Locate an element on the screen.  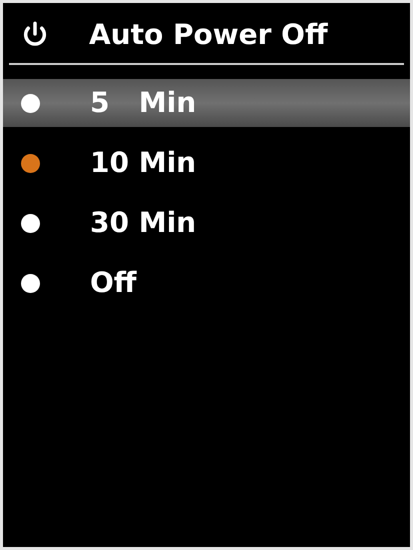
option-label: Off is located at coordinates (113, 283).